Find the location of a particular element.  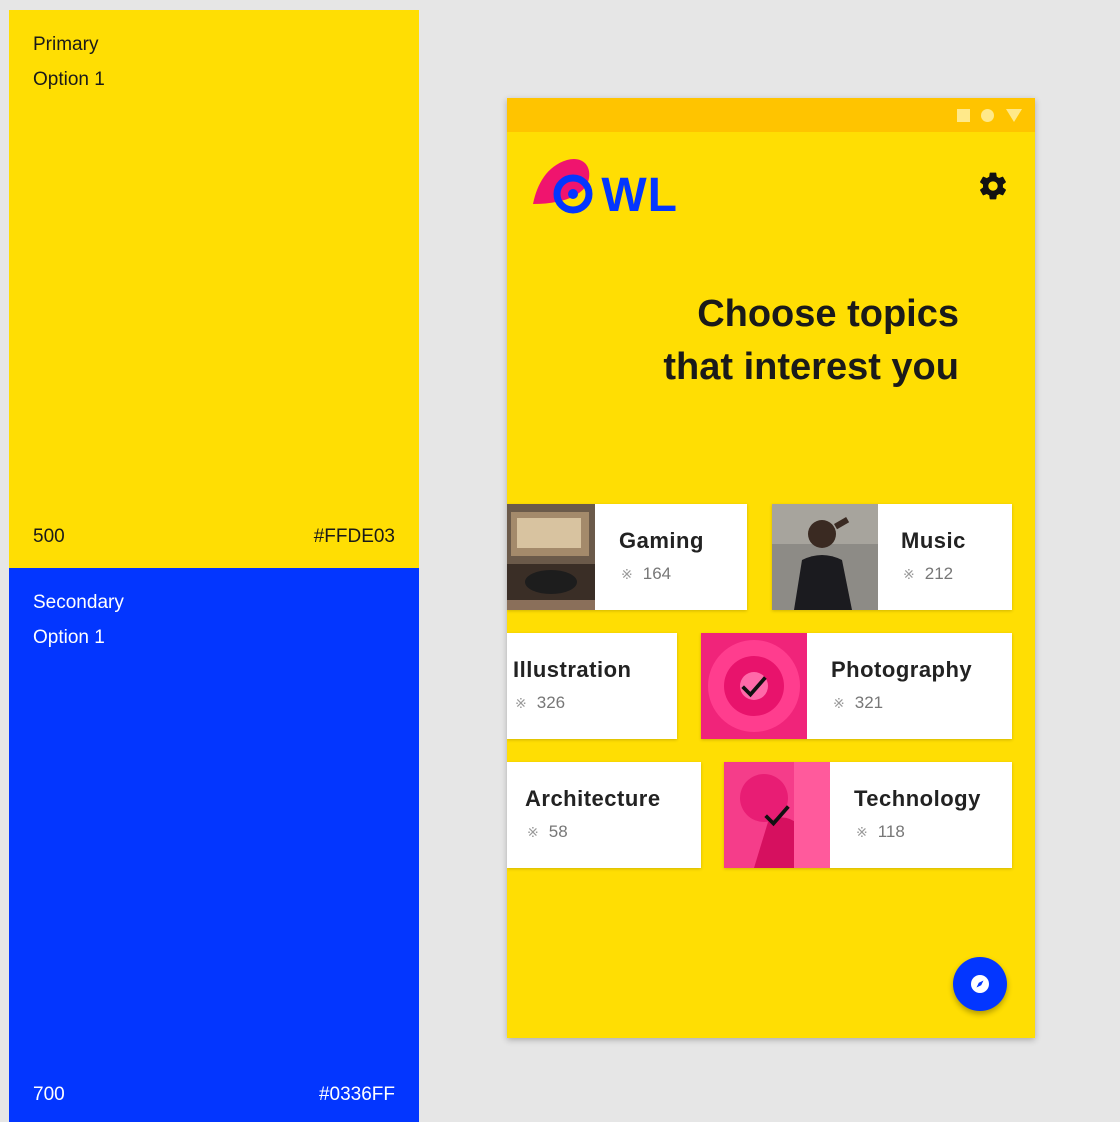

topic-name: Music is located at coordinates (933, 540).